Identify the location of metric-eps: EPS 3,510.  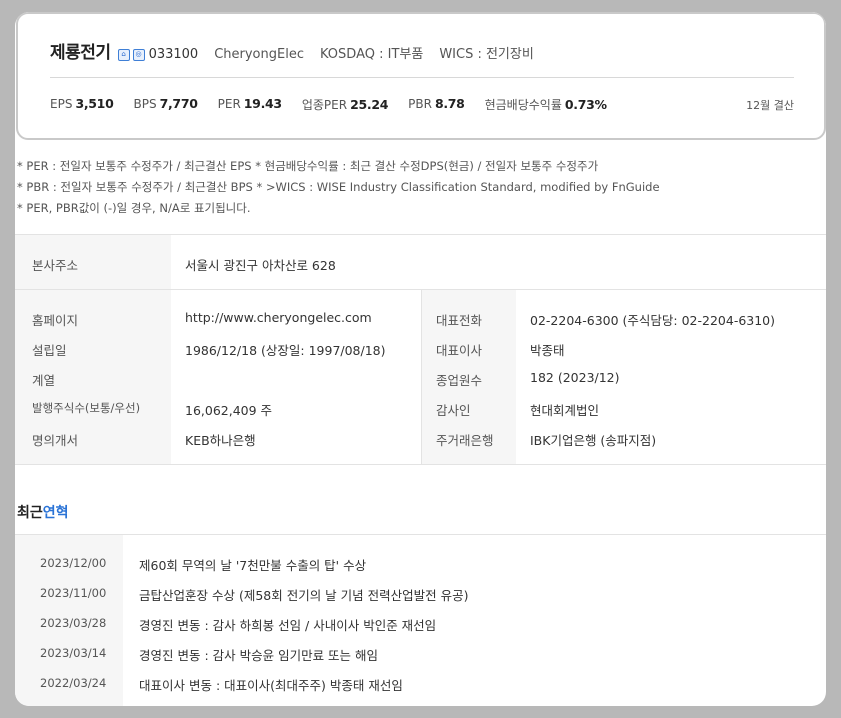
(82, 103).